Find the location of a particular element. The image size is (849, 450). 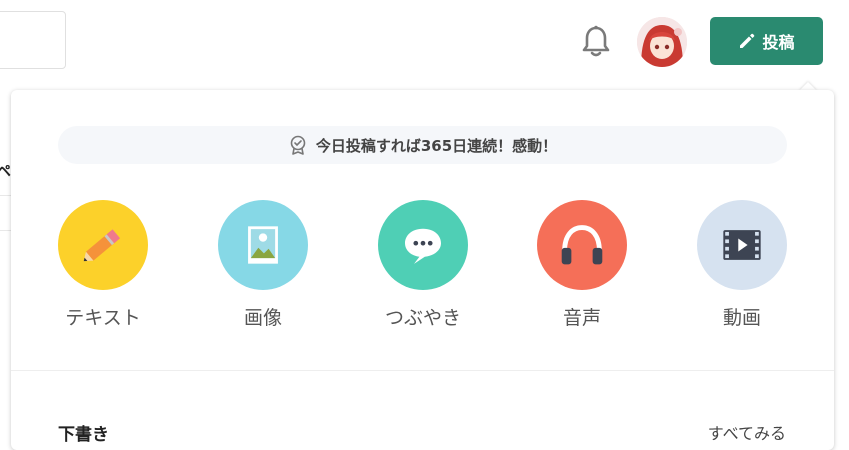

streak-banner: 今日投稿すれば365日連続！感動！ is located at coordinates (422, 145).